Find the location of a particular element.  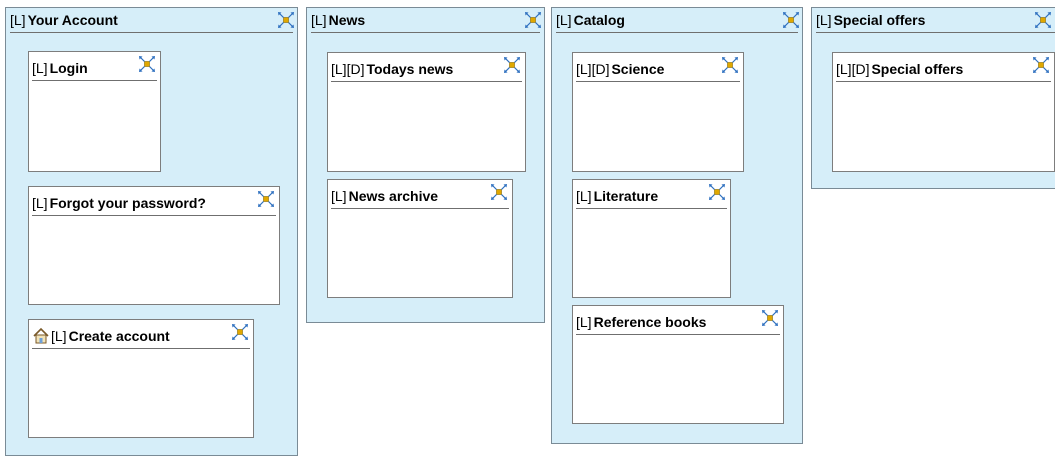

group-special-offers: [L] Special offers [L][D] Special offers is located at coordinates (933, 98).